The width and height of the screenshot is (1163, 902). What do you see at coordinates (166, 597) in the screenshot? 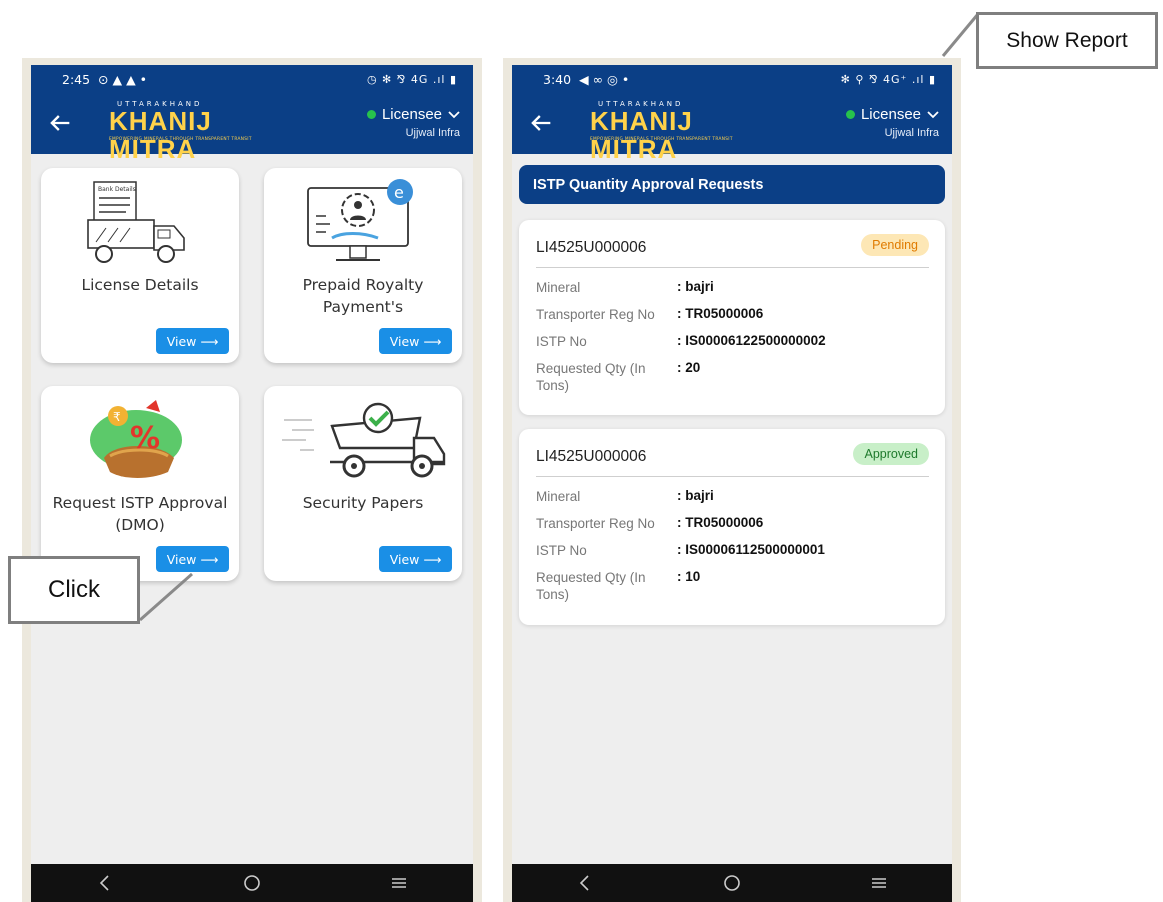
I see `click-pointer-line` at bounding box center [166, 597].